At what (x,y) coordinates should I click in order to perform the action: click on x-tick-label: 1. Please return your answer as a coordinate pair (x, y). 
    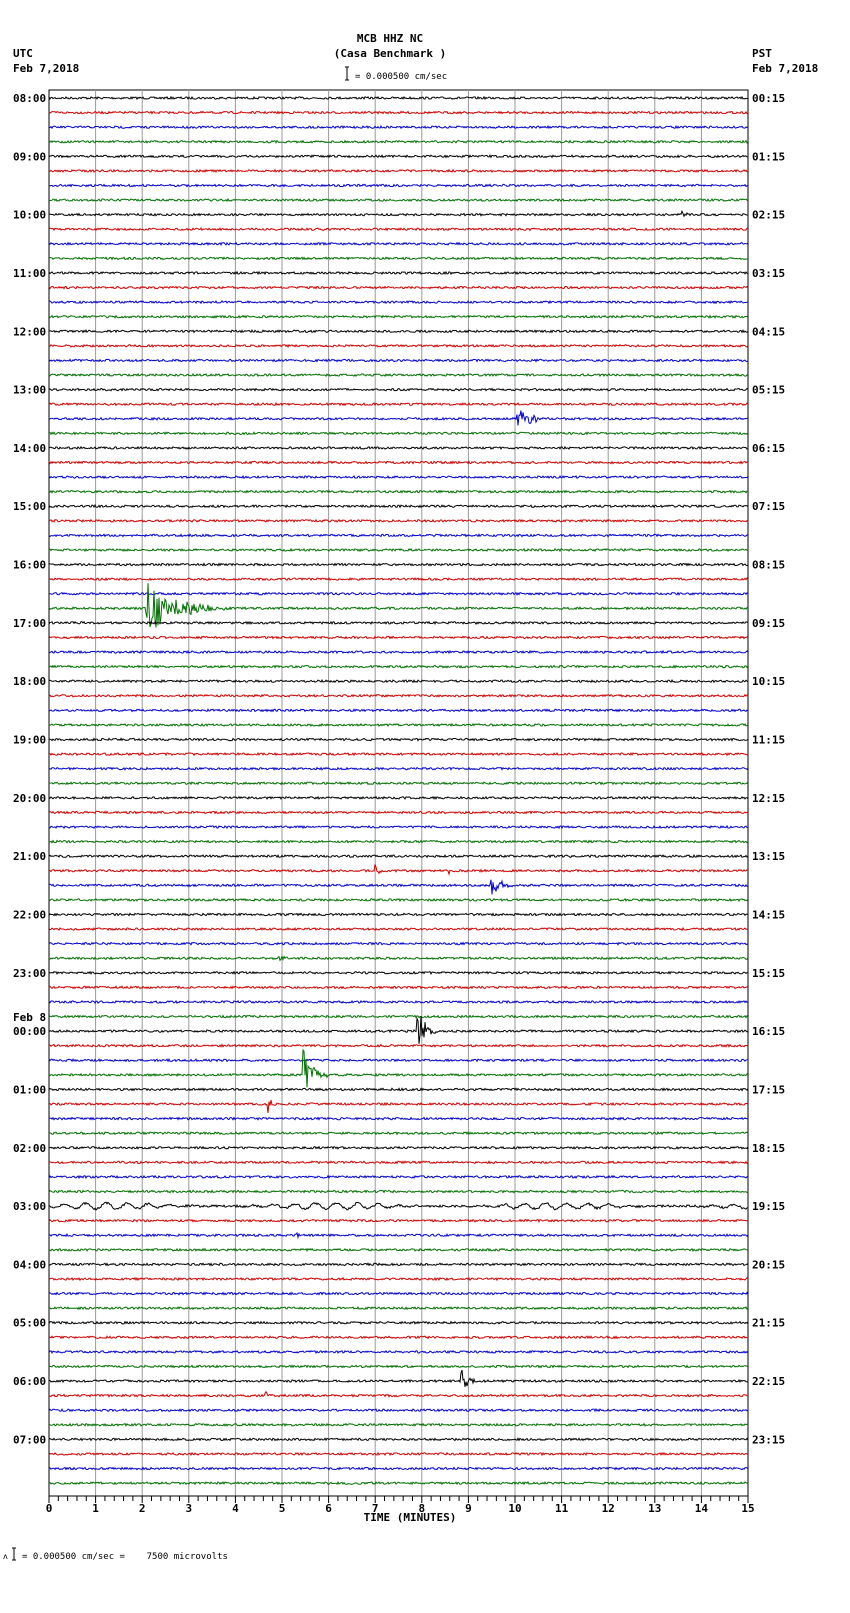
    Looking at the image, I should click on (95, 1508).